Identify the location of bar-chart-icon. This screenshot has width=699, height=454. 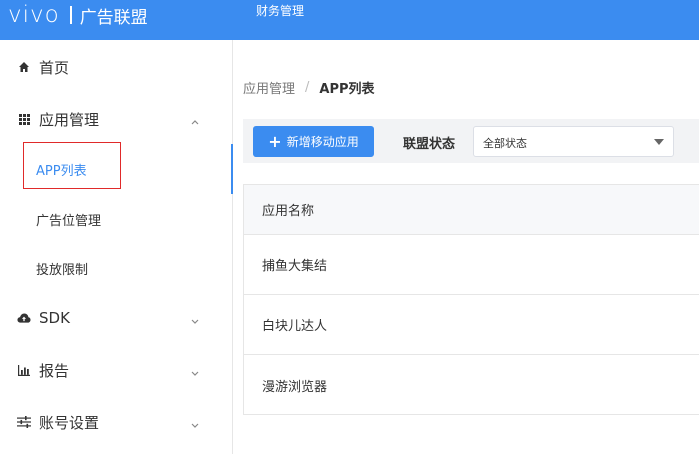
(24, 370).